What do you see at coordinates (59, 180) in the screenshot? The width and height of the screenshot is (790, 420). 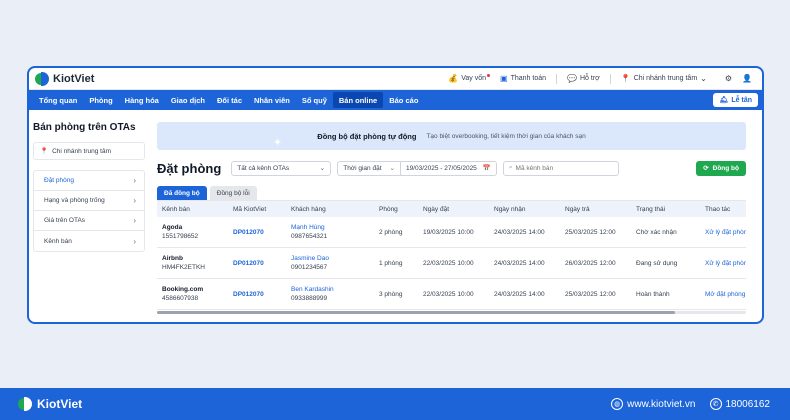 I see `sidebar-item-label: Đặt phòng` at bounding box center [59, 180].